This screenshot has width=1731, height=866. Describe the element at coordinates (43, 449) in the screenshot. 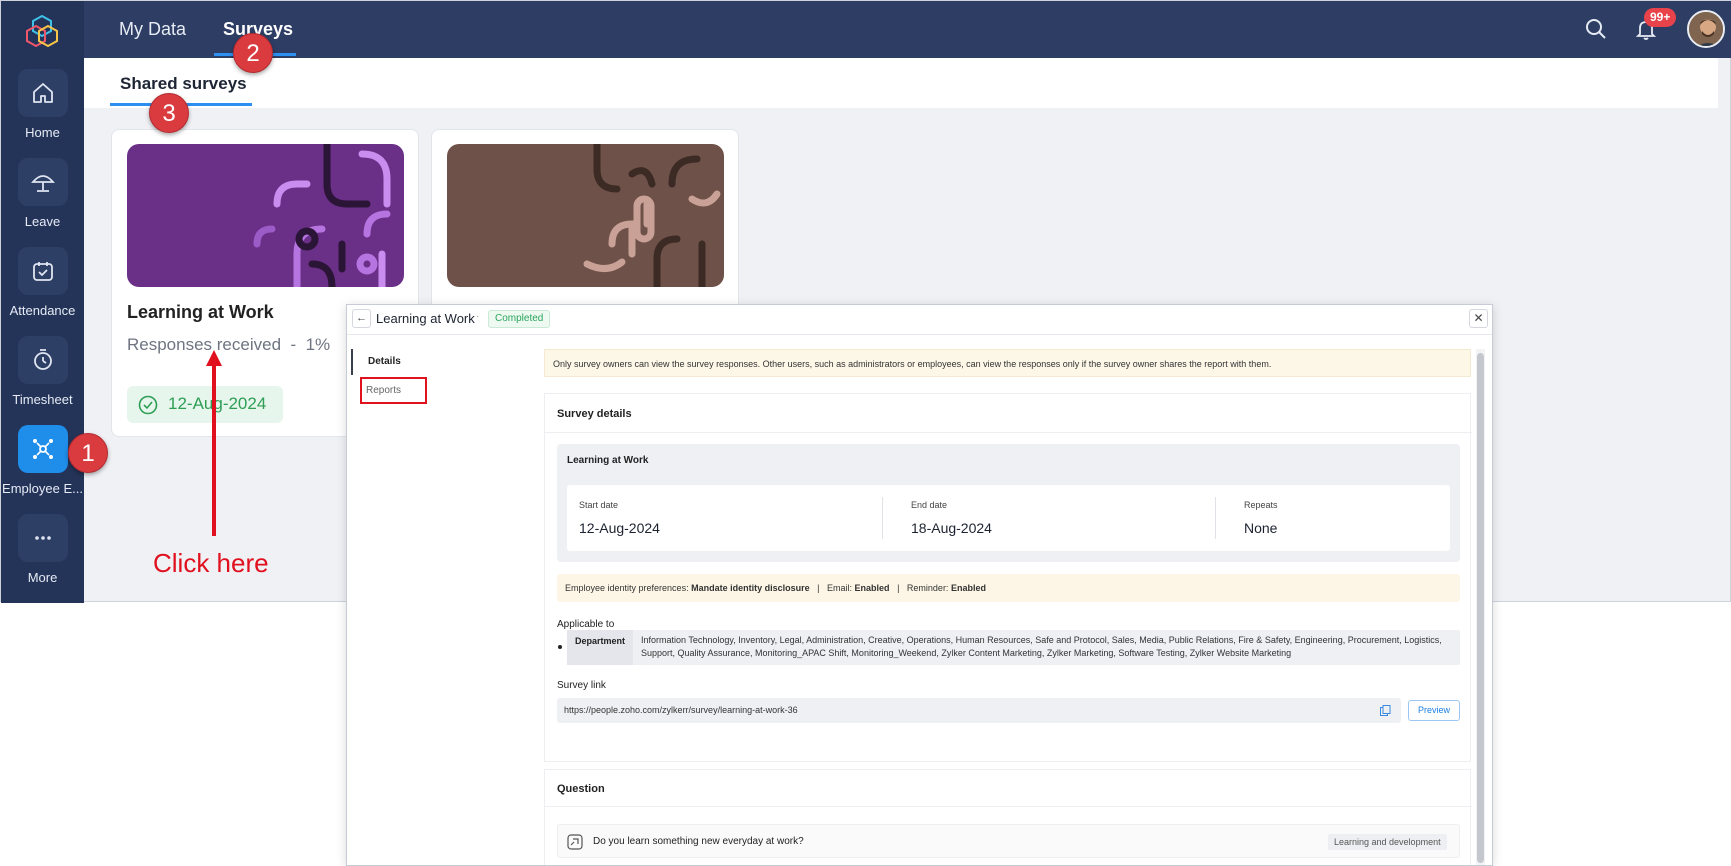

I see `engagement-icon` at that location.